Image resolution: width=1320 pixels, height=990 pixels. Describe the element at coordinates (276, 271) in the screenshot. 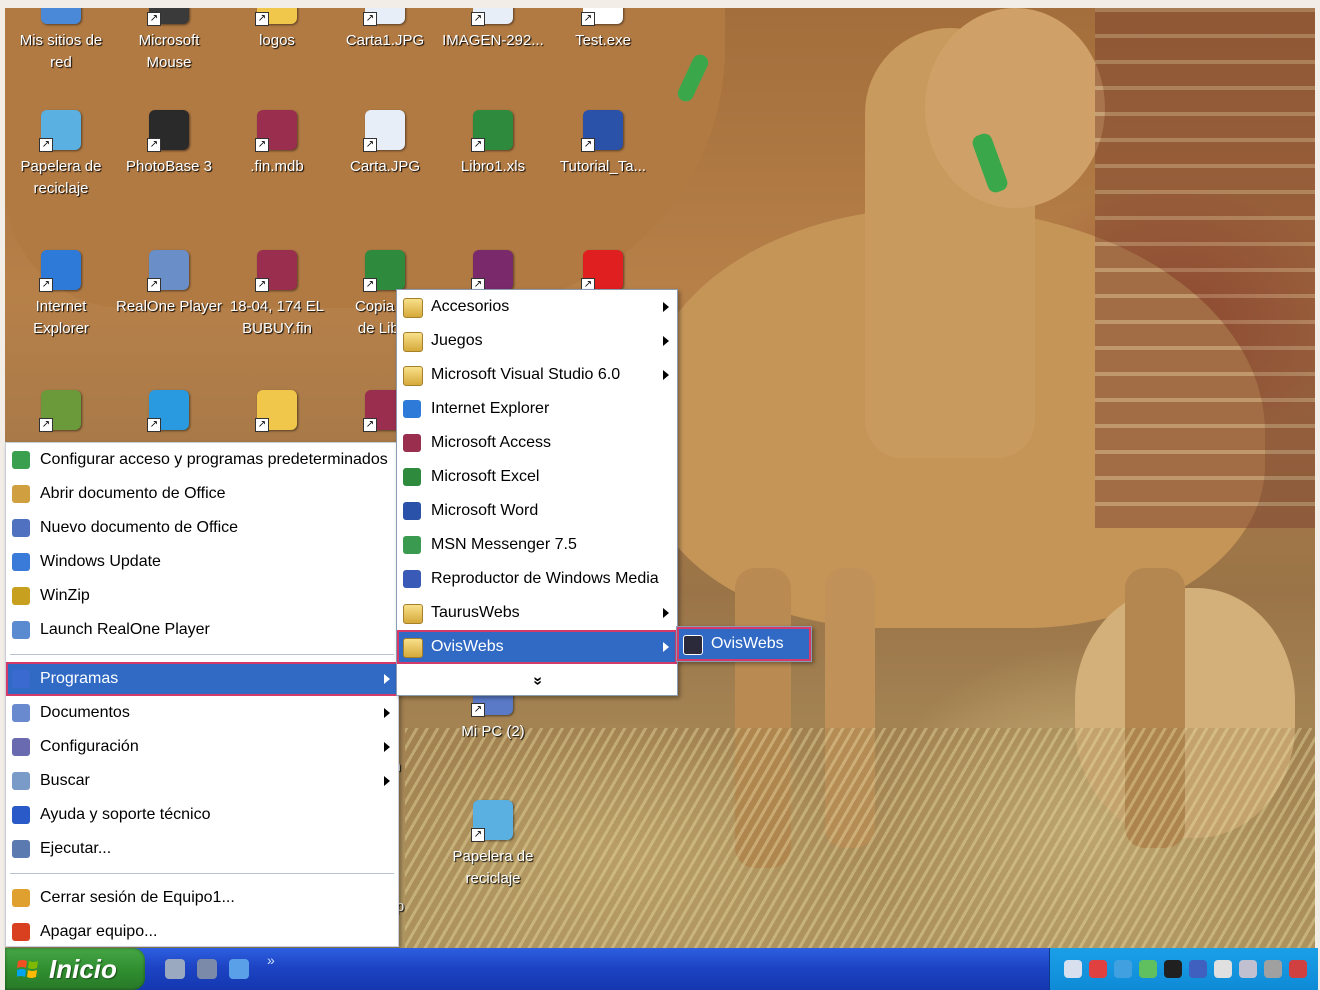

I see `access-file-icon: ↗` at that location.